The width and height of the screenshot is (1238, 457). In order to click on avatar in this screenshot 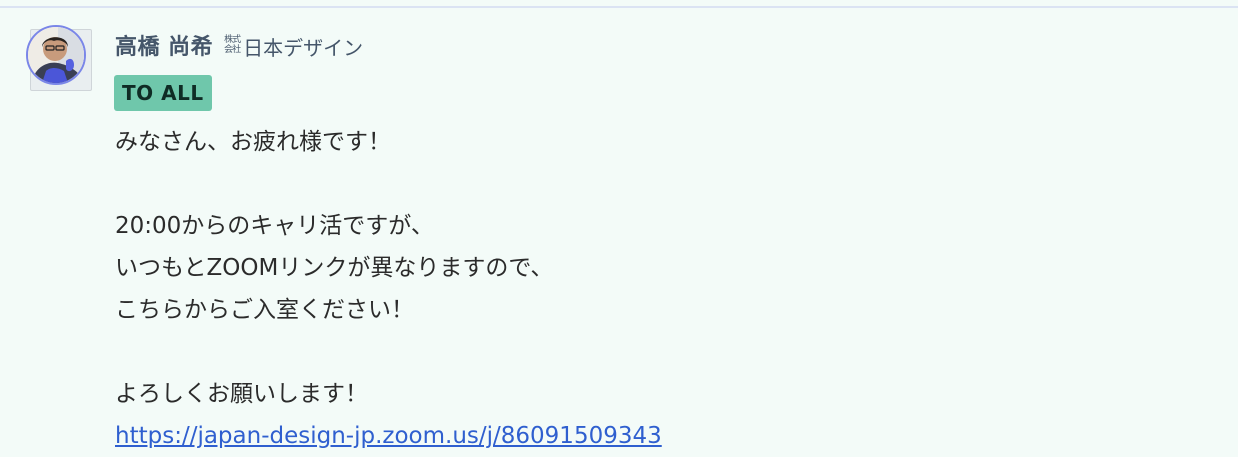, I will do `click(56, 55)`.